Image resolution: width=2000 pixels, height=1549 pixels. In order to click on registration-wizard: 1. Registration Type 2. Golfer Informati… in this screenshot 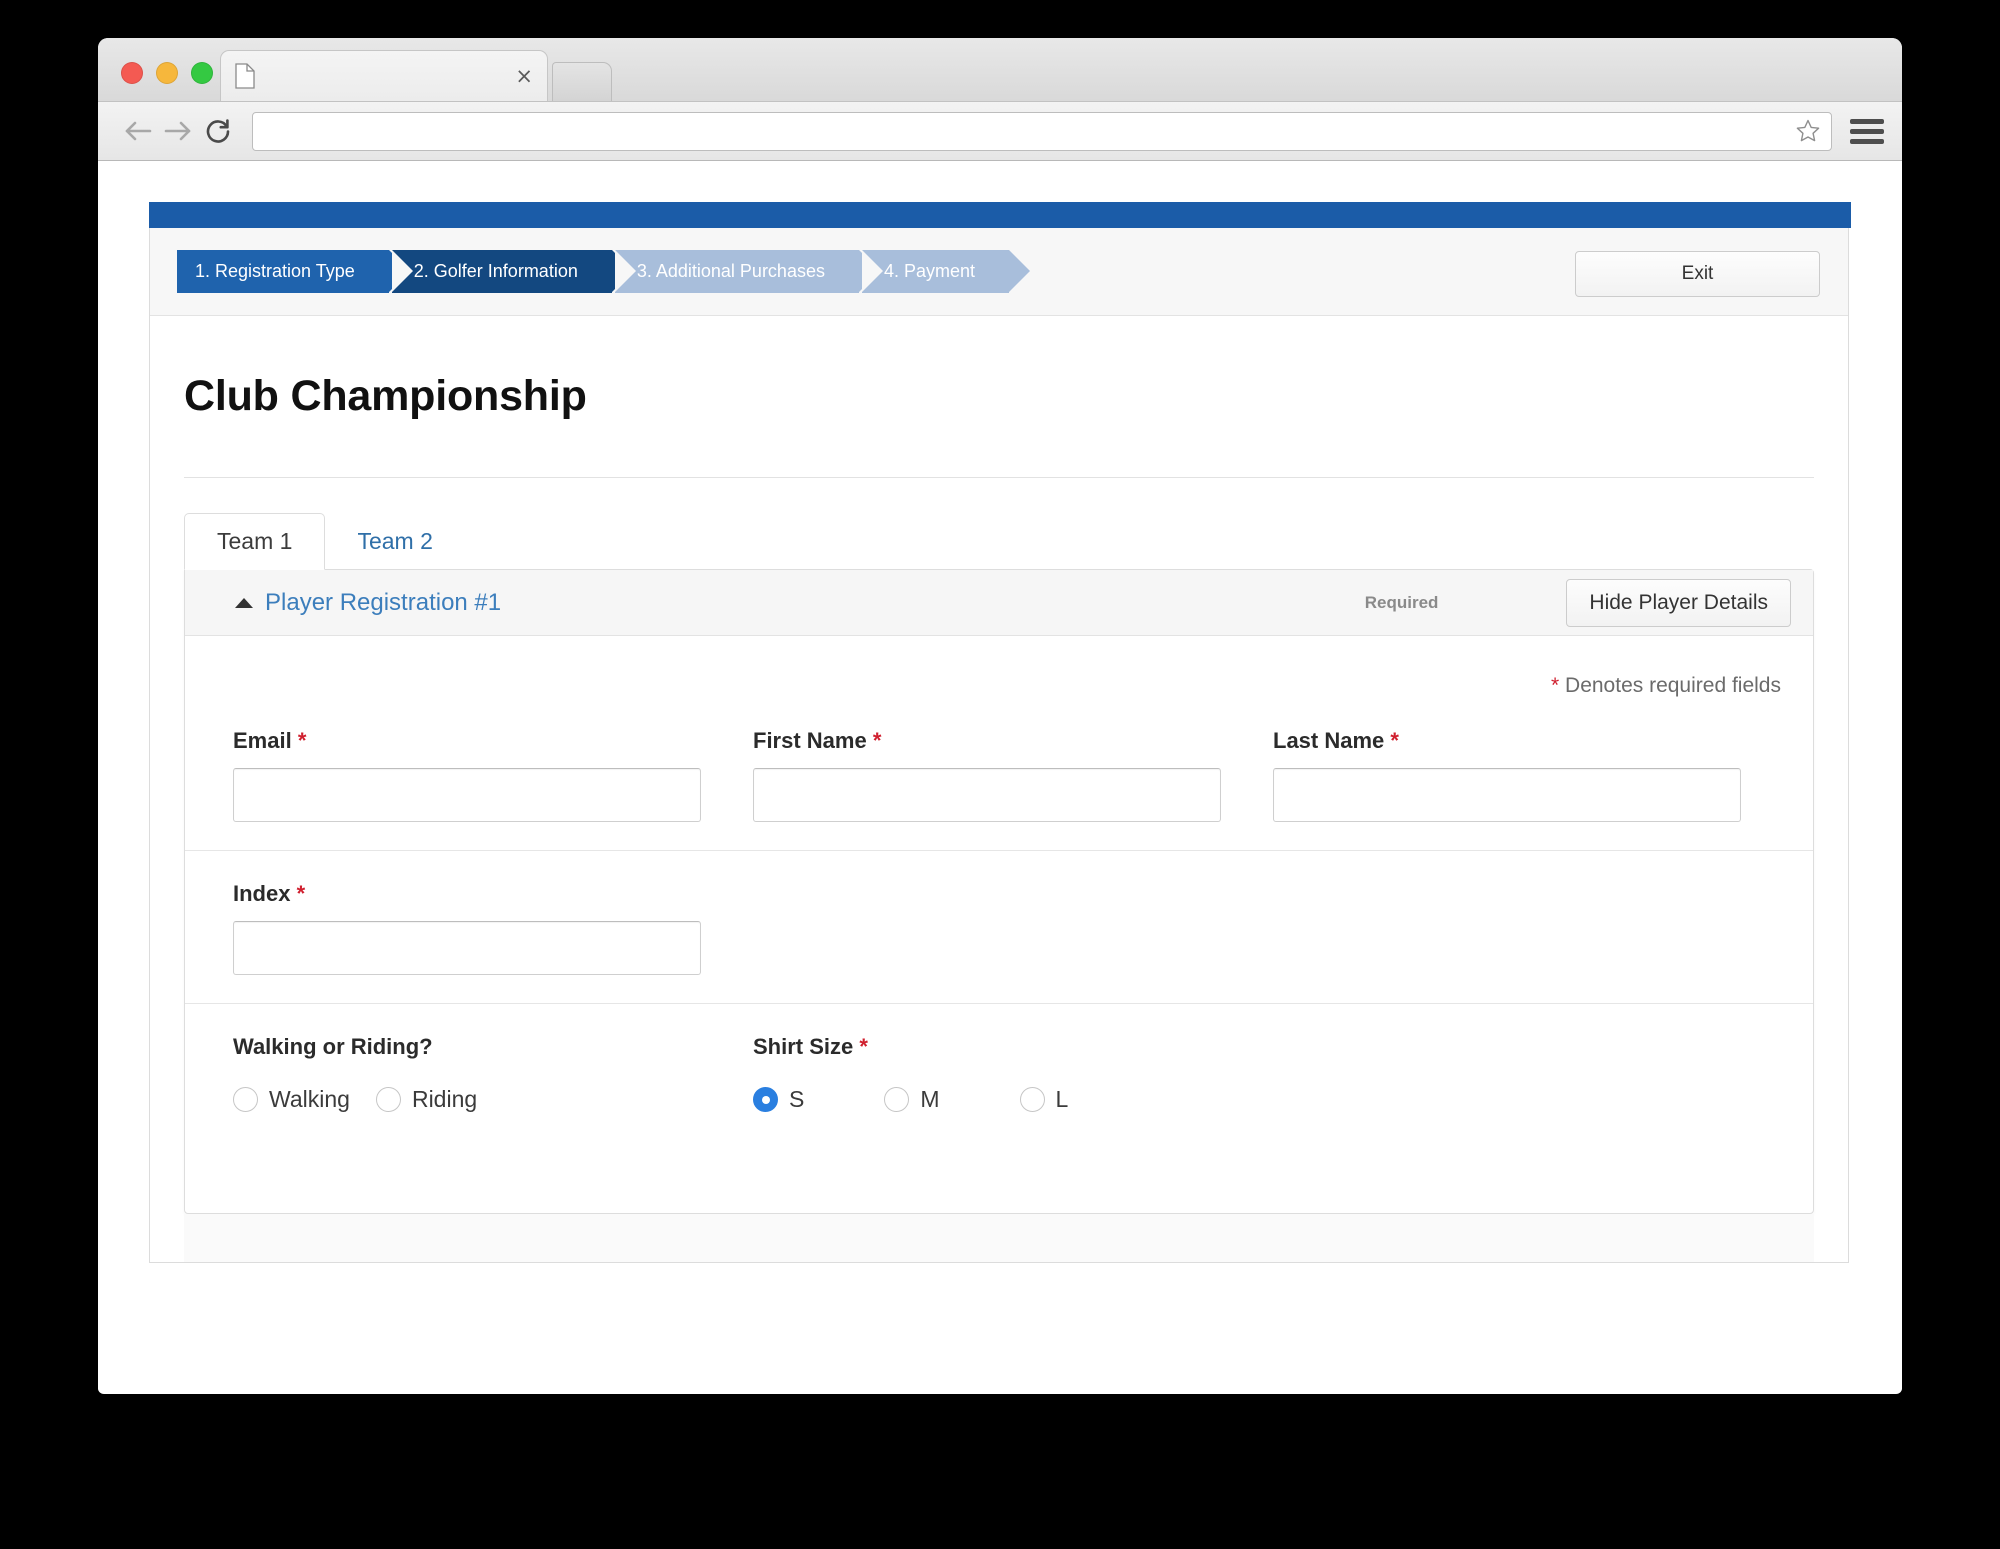, I will do `click(999, 272)`.